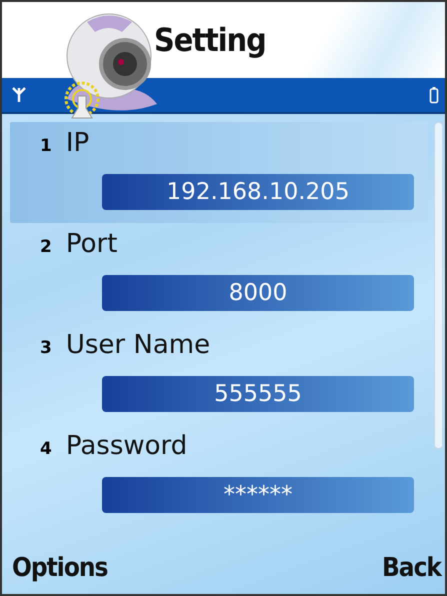 The height and width of the screenshot is (596, 447). Describe the element at coordinates (92, 244) in the screenshot. I see `field-label: Port` at that location.